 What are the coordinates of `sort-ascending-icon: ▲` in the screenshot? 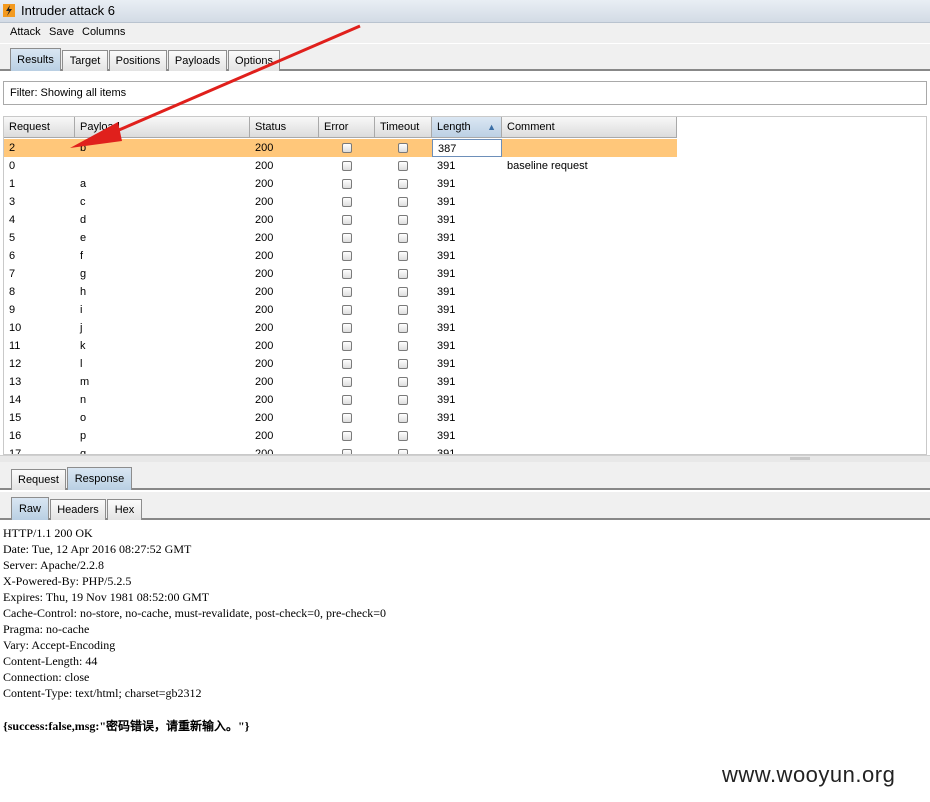 It's located at (491, 127).